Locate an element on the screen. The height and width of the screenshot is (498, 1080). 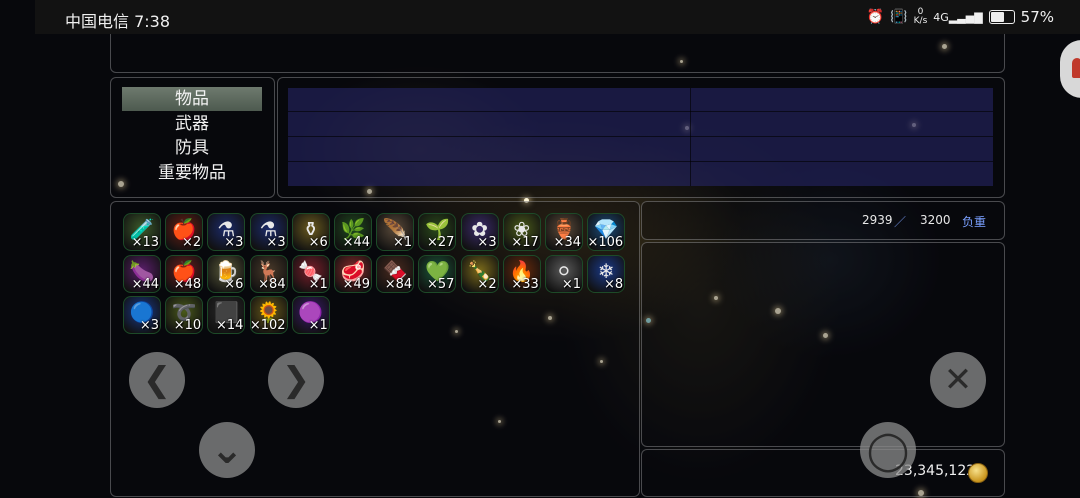
item-count: ×33 is located at coordinates (525, 284).